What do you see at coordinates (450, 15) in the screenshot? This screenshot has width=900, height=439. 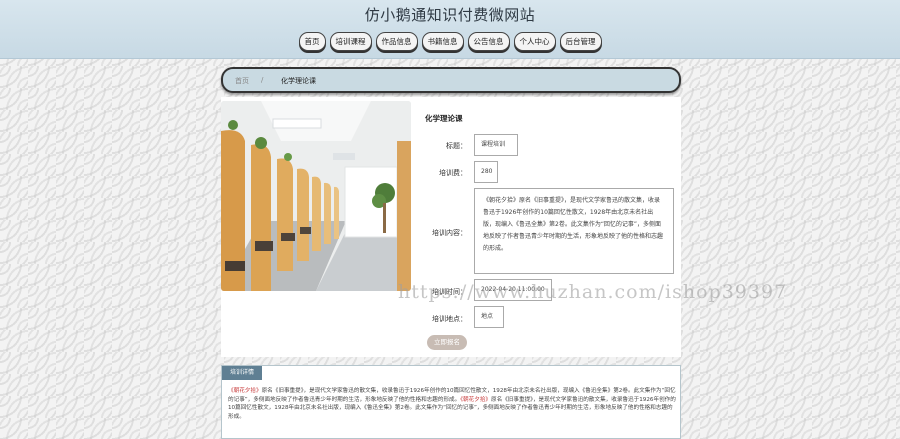 I see `site-title: 仿小鹅通知识付费微网站` at bounding box center [450, 15].